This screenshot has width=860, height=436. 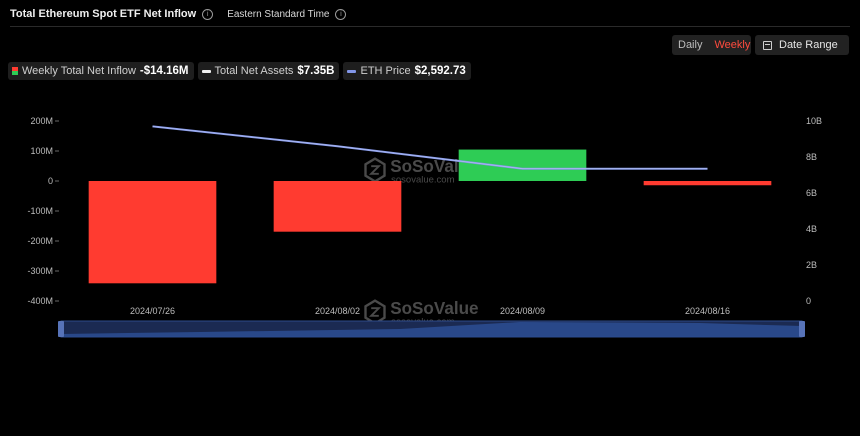 What do you see at coordinates (431, 329) in the screenshot?
I see `range-slider` at bounding box center [431, 329].